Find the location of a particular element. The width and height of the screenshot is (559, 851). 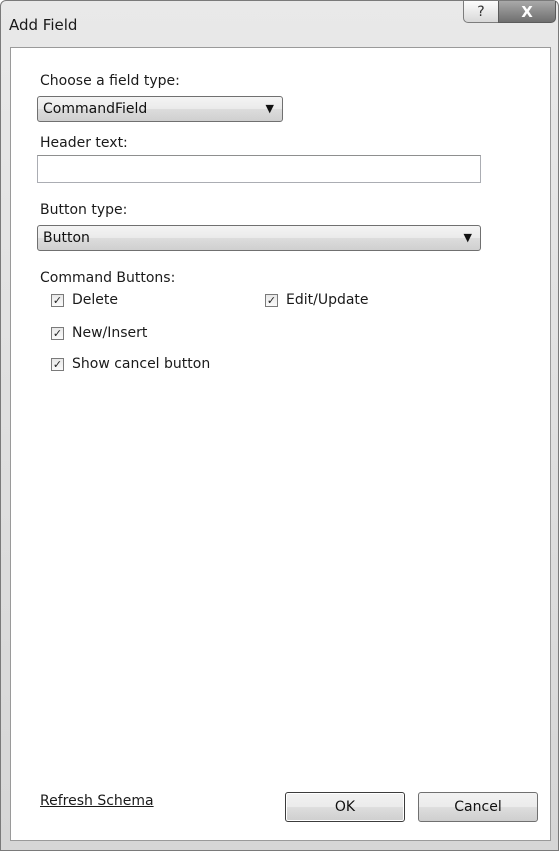

field-type-value: CommandField is located at coordinates (95, 109).